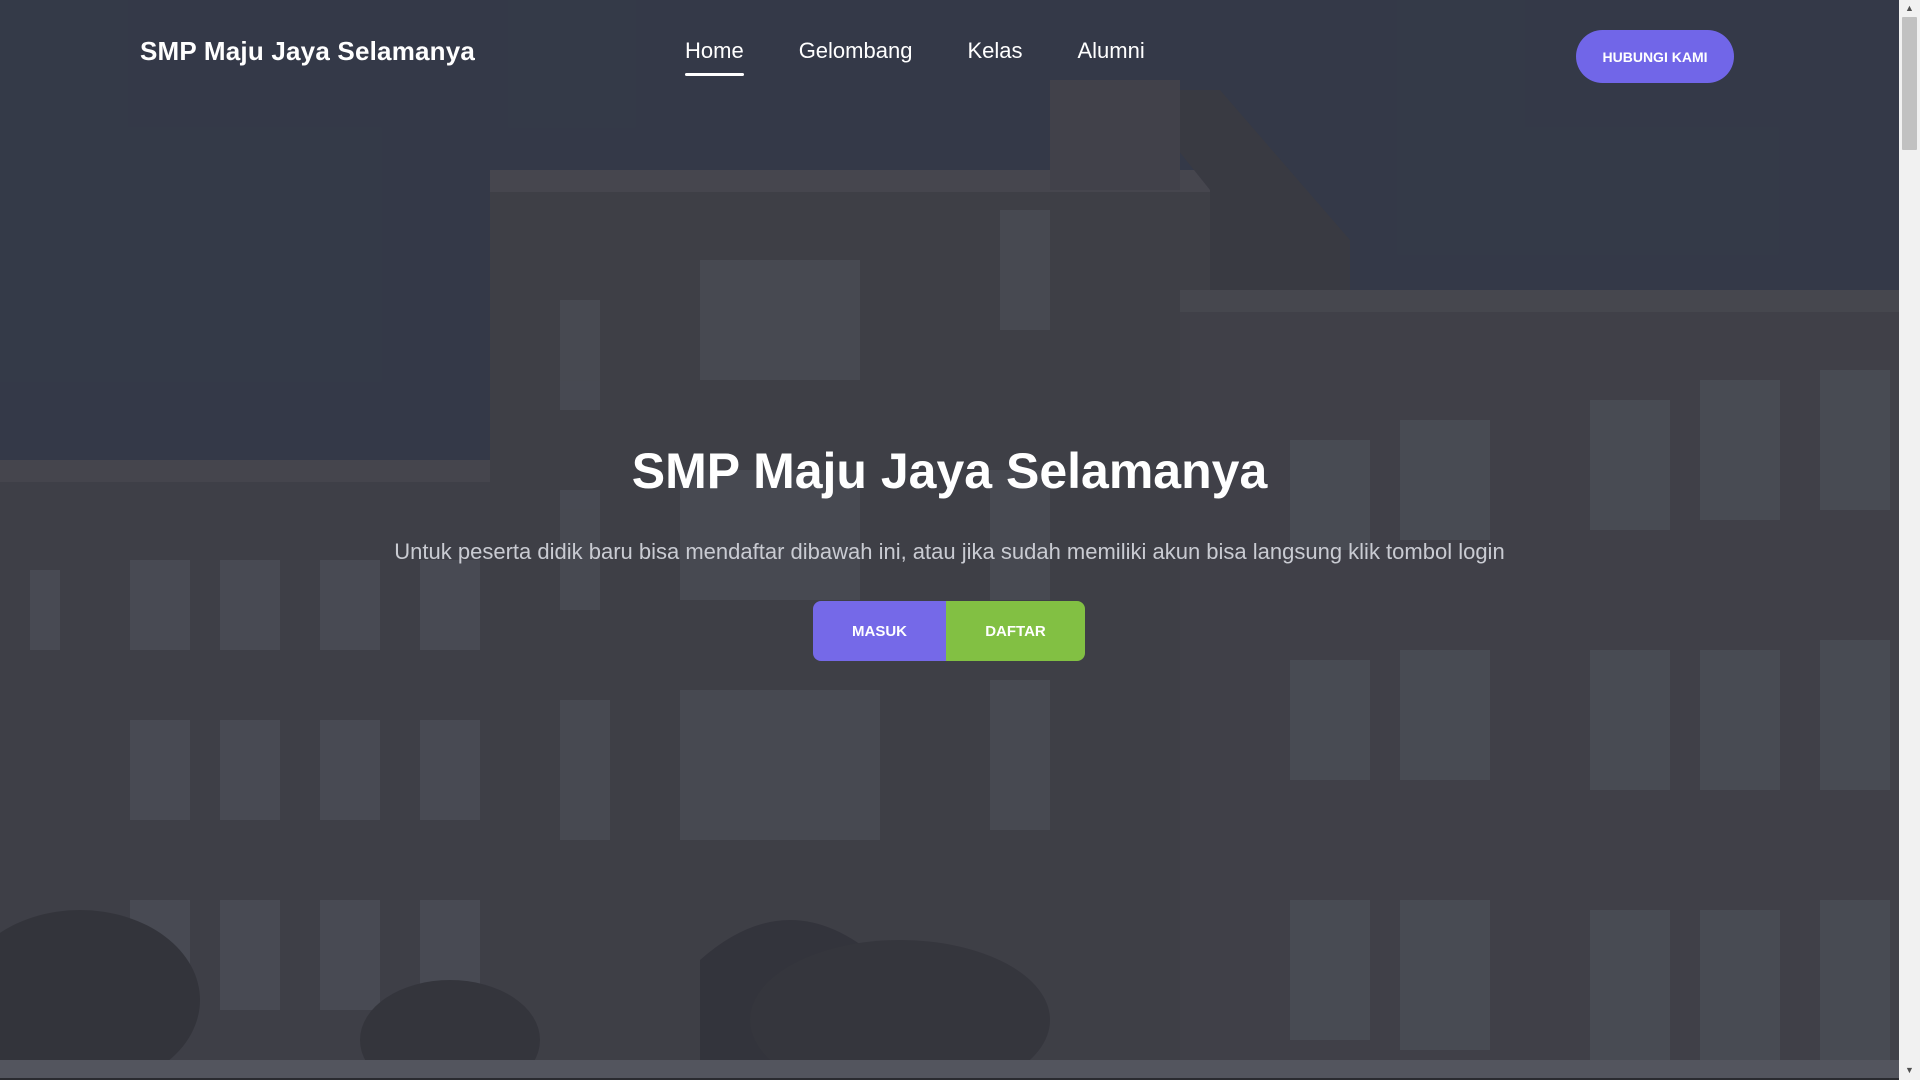 The image size is (1920, 1080). What do you see at coordinates (879, 631) in the screenshot?
I see `login-button: MASUK` at bounding box center [879, 631].